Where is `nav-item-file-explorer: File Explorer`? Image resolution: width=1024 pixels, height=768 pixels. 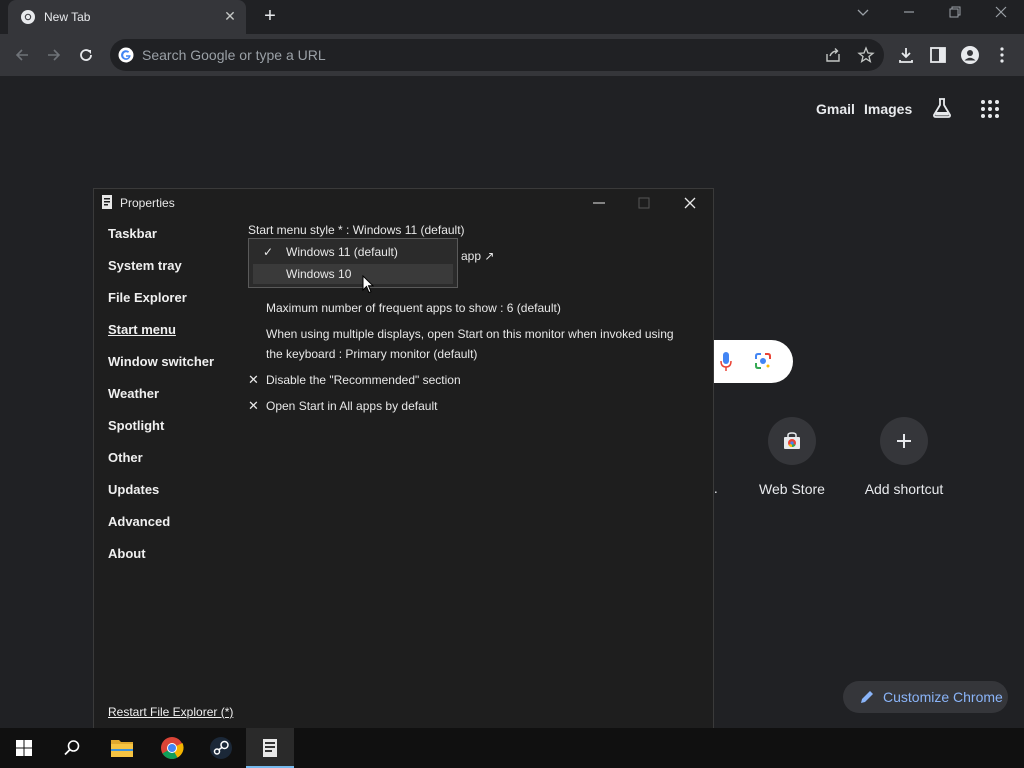
nav-item-file-explorer: File Explorer is located at coordinates (147, 297).